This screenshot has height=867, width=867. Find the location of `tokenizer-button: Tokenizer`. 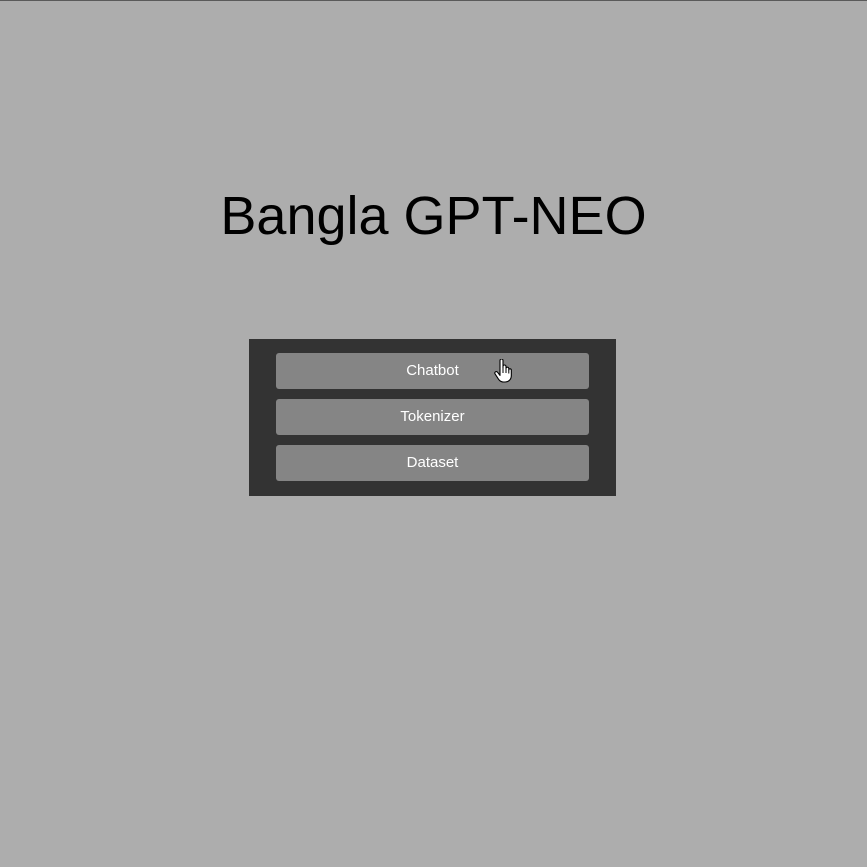

tokenizer-button: Tokenizer is located at coordinates (432, 417).